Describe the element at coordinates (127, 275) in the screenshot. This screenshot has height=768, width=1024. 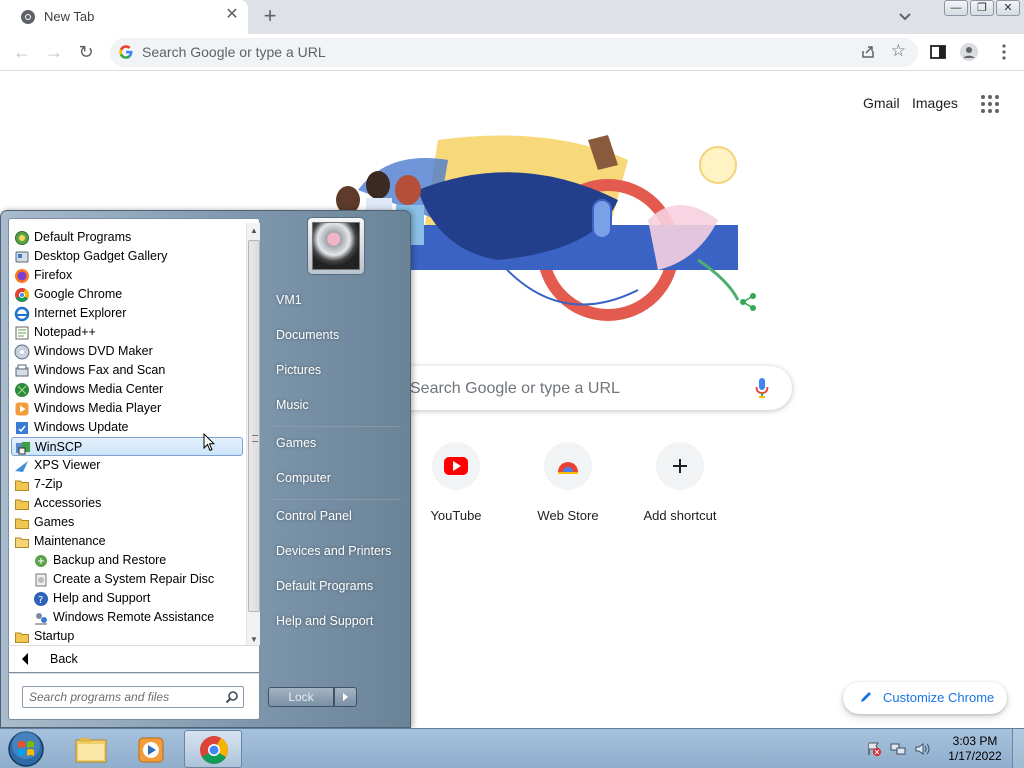
I see `program-item: Firefox` at that location.